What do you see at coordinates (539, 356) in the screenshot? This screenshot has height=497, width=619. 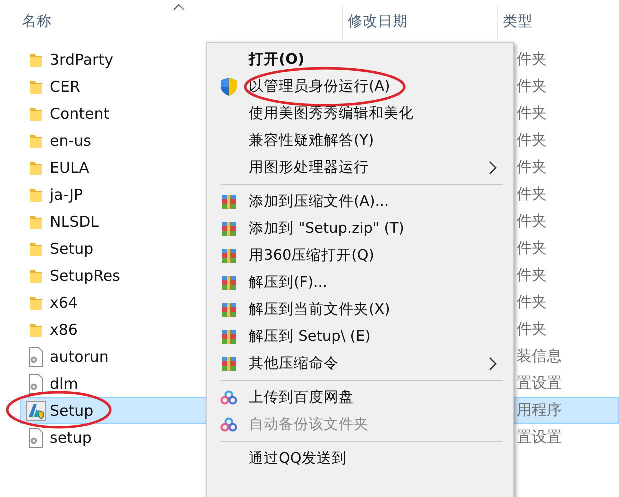 I see `file-type: 装信息` at bounding box center [539, 356].